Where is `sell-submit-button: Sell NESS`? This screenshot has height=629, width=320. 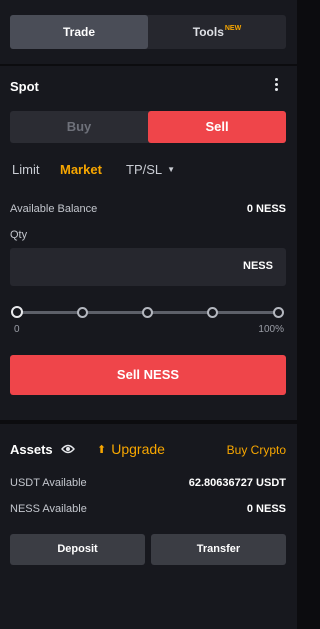
sell-submit-button: Sell NESS is located at coordinates (148, 375).